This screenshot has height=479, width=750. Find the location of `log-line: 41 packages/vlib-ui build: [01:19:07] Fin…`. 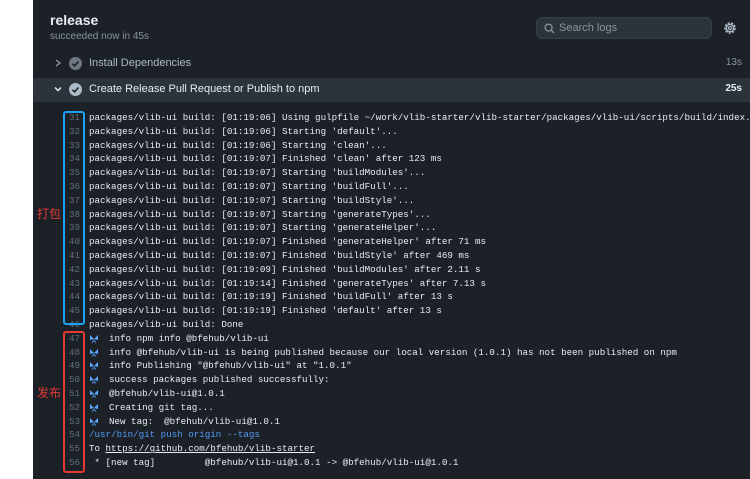

log-line: 41 packages/vlib-ui build: [01:19:07] Fin… is located at coordinates (391, 256).